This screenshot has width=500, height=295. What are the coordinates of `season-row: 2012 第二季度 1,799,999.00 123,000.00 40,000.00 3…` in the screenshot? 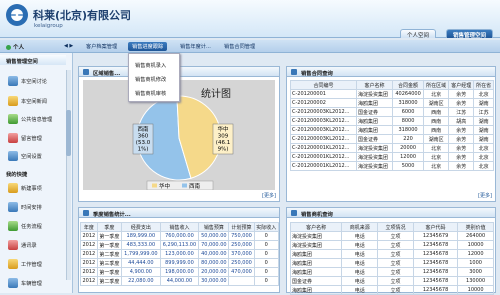 It's located at (180, 254).